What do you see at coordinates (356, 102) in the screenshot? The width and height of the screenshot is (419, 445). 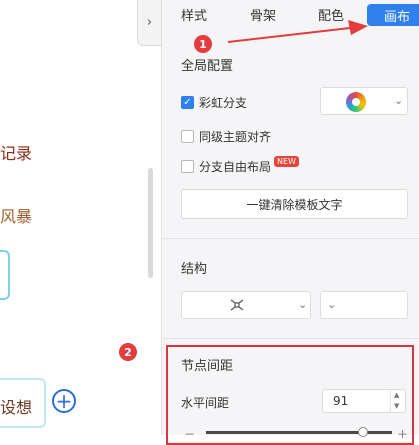 I see `rainbow-swatch-icon` at bounding box center [356, 102].